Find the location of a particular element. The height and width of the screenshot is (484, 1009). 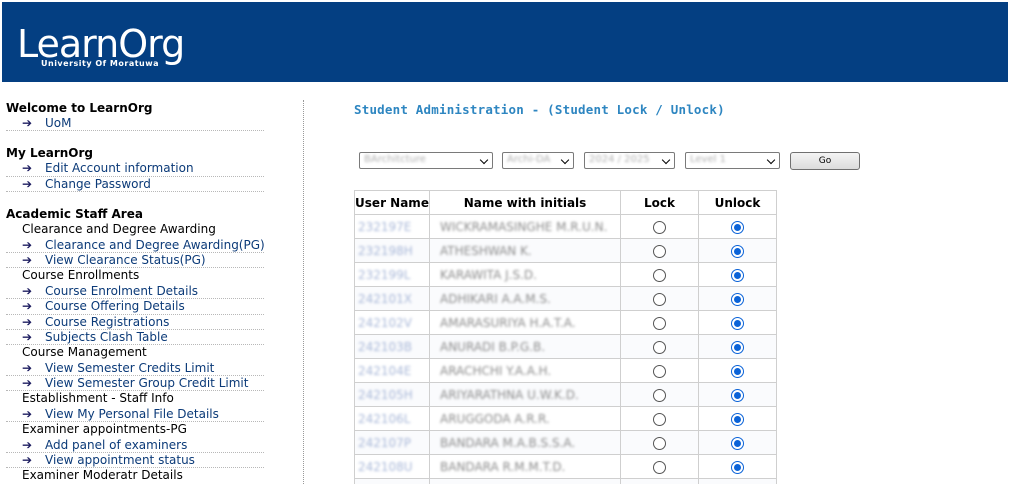

year-select: 2024 / 2025 is located at coordinates (629, 160).